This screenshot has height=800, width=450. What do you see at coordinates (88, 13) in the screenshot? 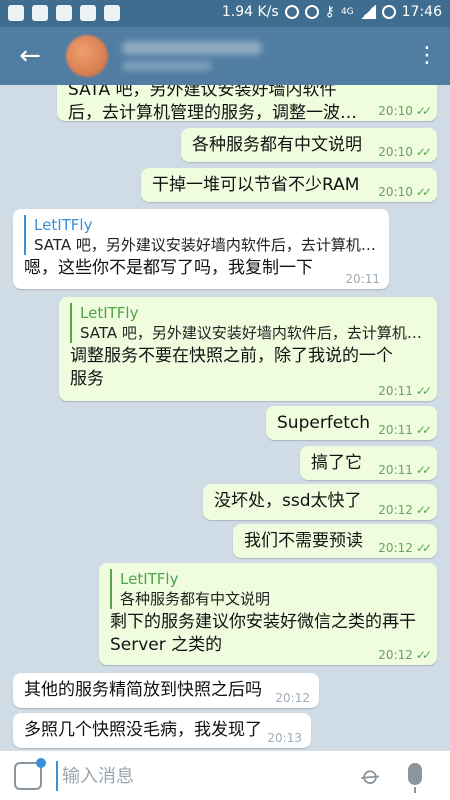
I see `image-icon` at bounding box center [88, 13].